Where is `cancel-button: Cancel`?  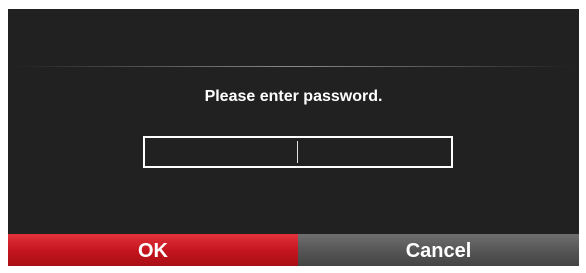
cancel-button: Cancel is located at coordinates (438, 250).